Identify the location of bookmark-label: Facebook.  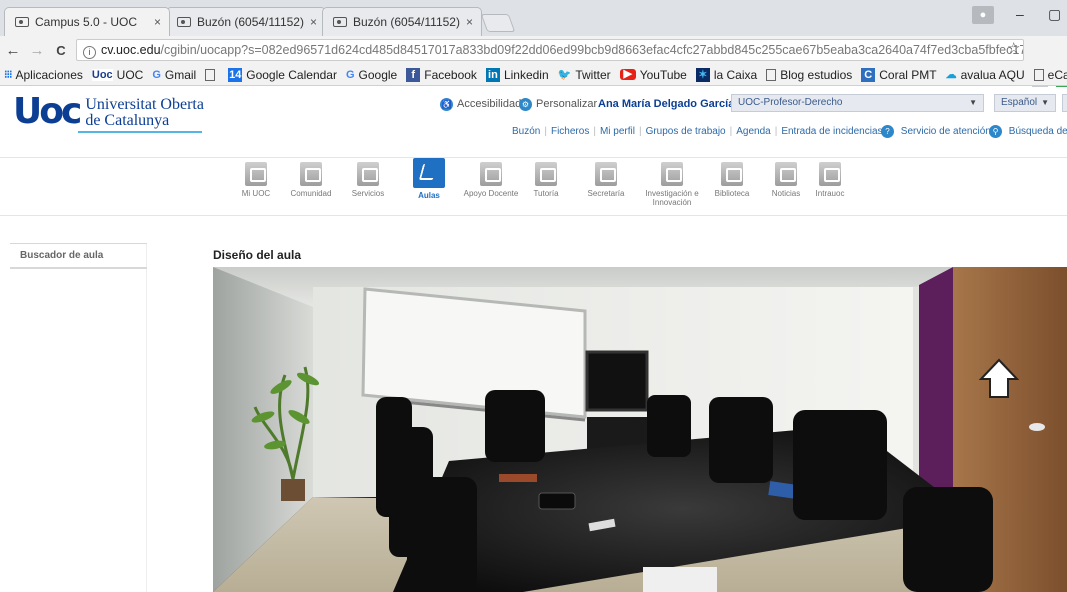
(450, 74).